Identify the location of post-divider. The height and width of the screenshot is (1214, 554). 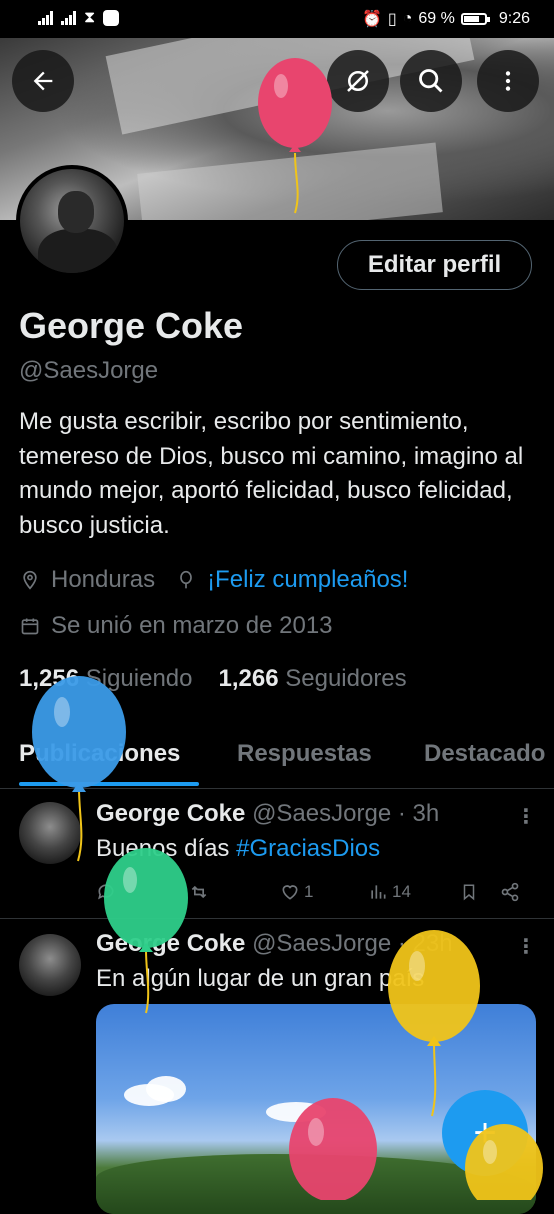
(277, 918).